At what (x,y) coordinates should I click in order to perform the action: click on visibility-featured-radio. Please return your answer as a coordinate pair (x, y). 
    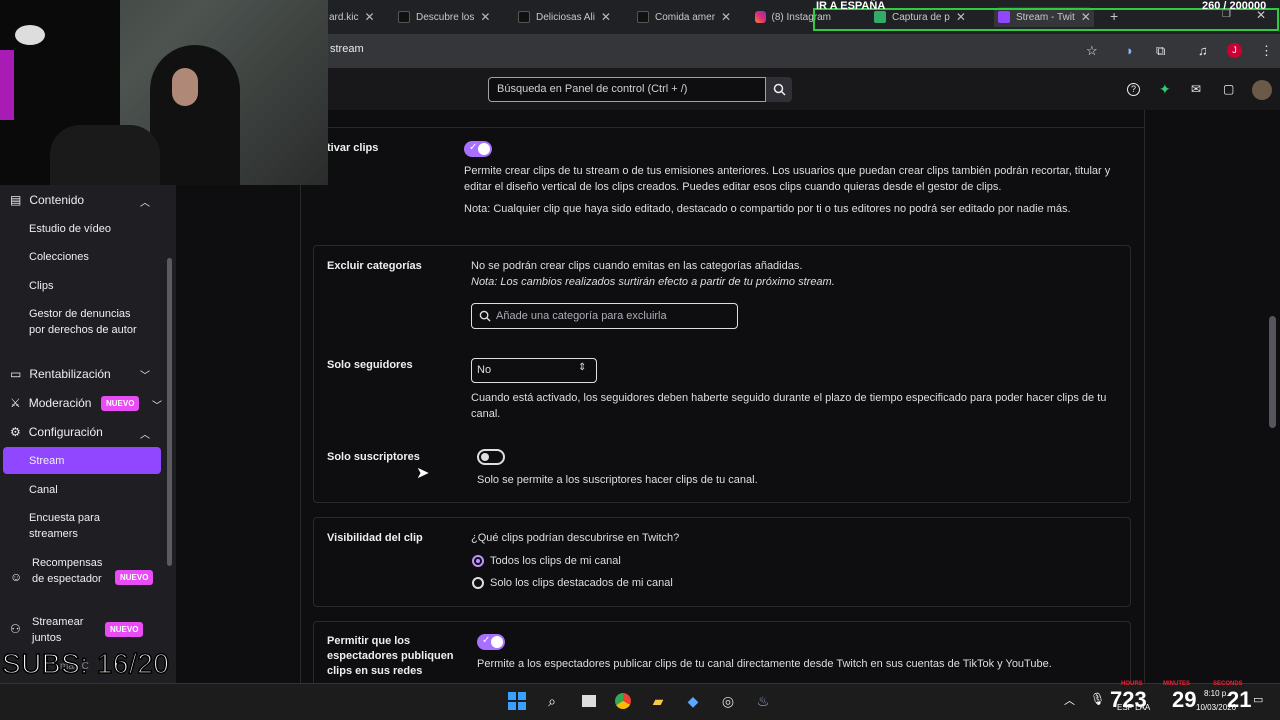
    Looking at the image, I should click on (478, 583).